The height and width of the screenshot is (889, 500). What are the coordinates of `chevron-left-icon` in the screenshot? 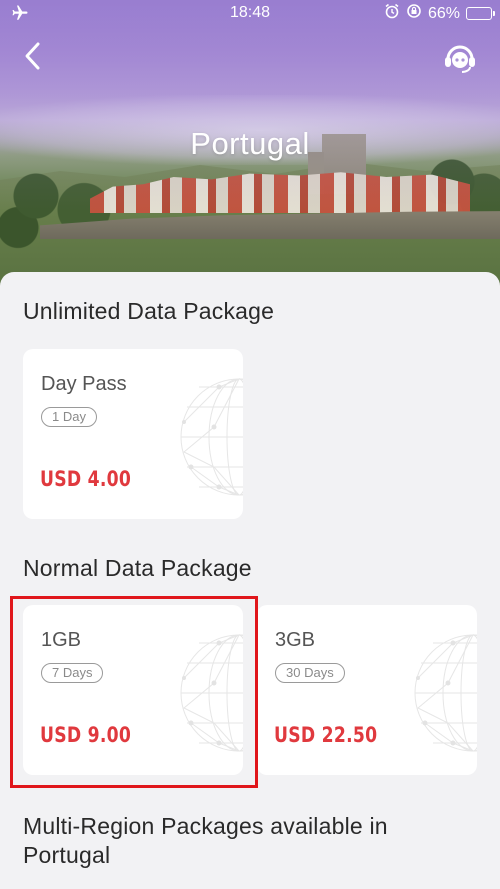 It's located at (32, 58).